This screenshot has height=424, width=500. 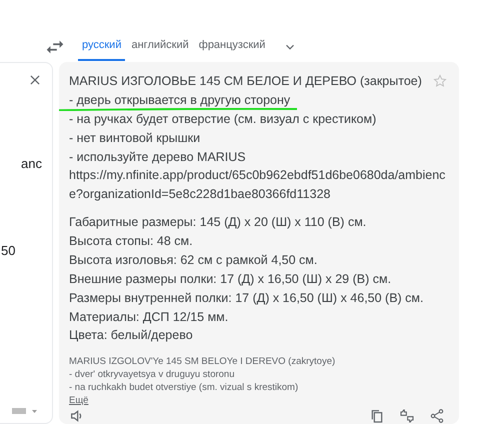 What do you see at coordinates (199, 194) in the screenshot?
I see `translation-line: e?organizationId=5e8c228d1bae80366fd11328` at bounding box center [199, 194].